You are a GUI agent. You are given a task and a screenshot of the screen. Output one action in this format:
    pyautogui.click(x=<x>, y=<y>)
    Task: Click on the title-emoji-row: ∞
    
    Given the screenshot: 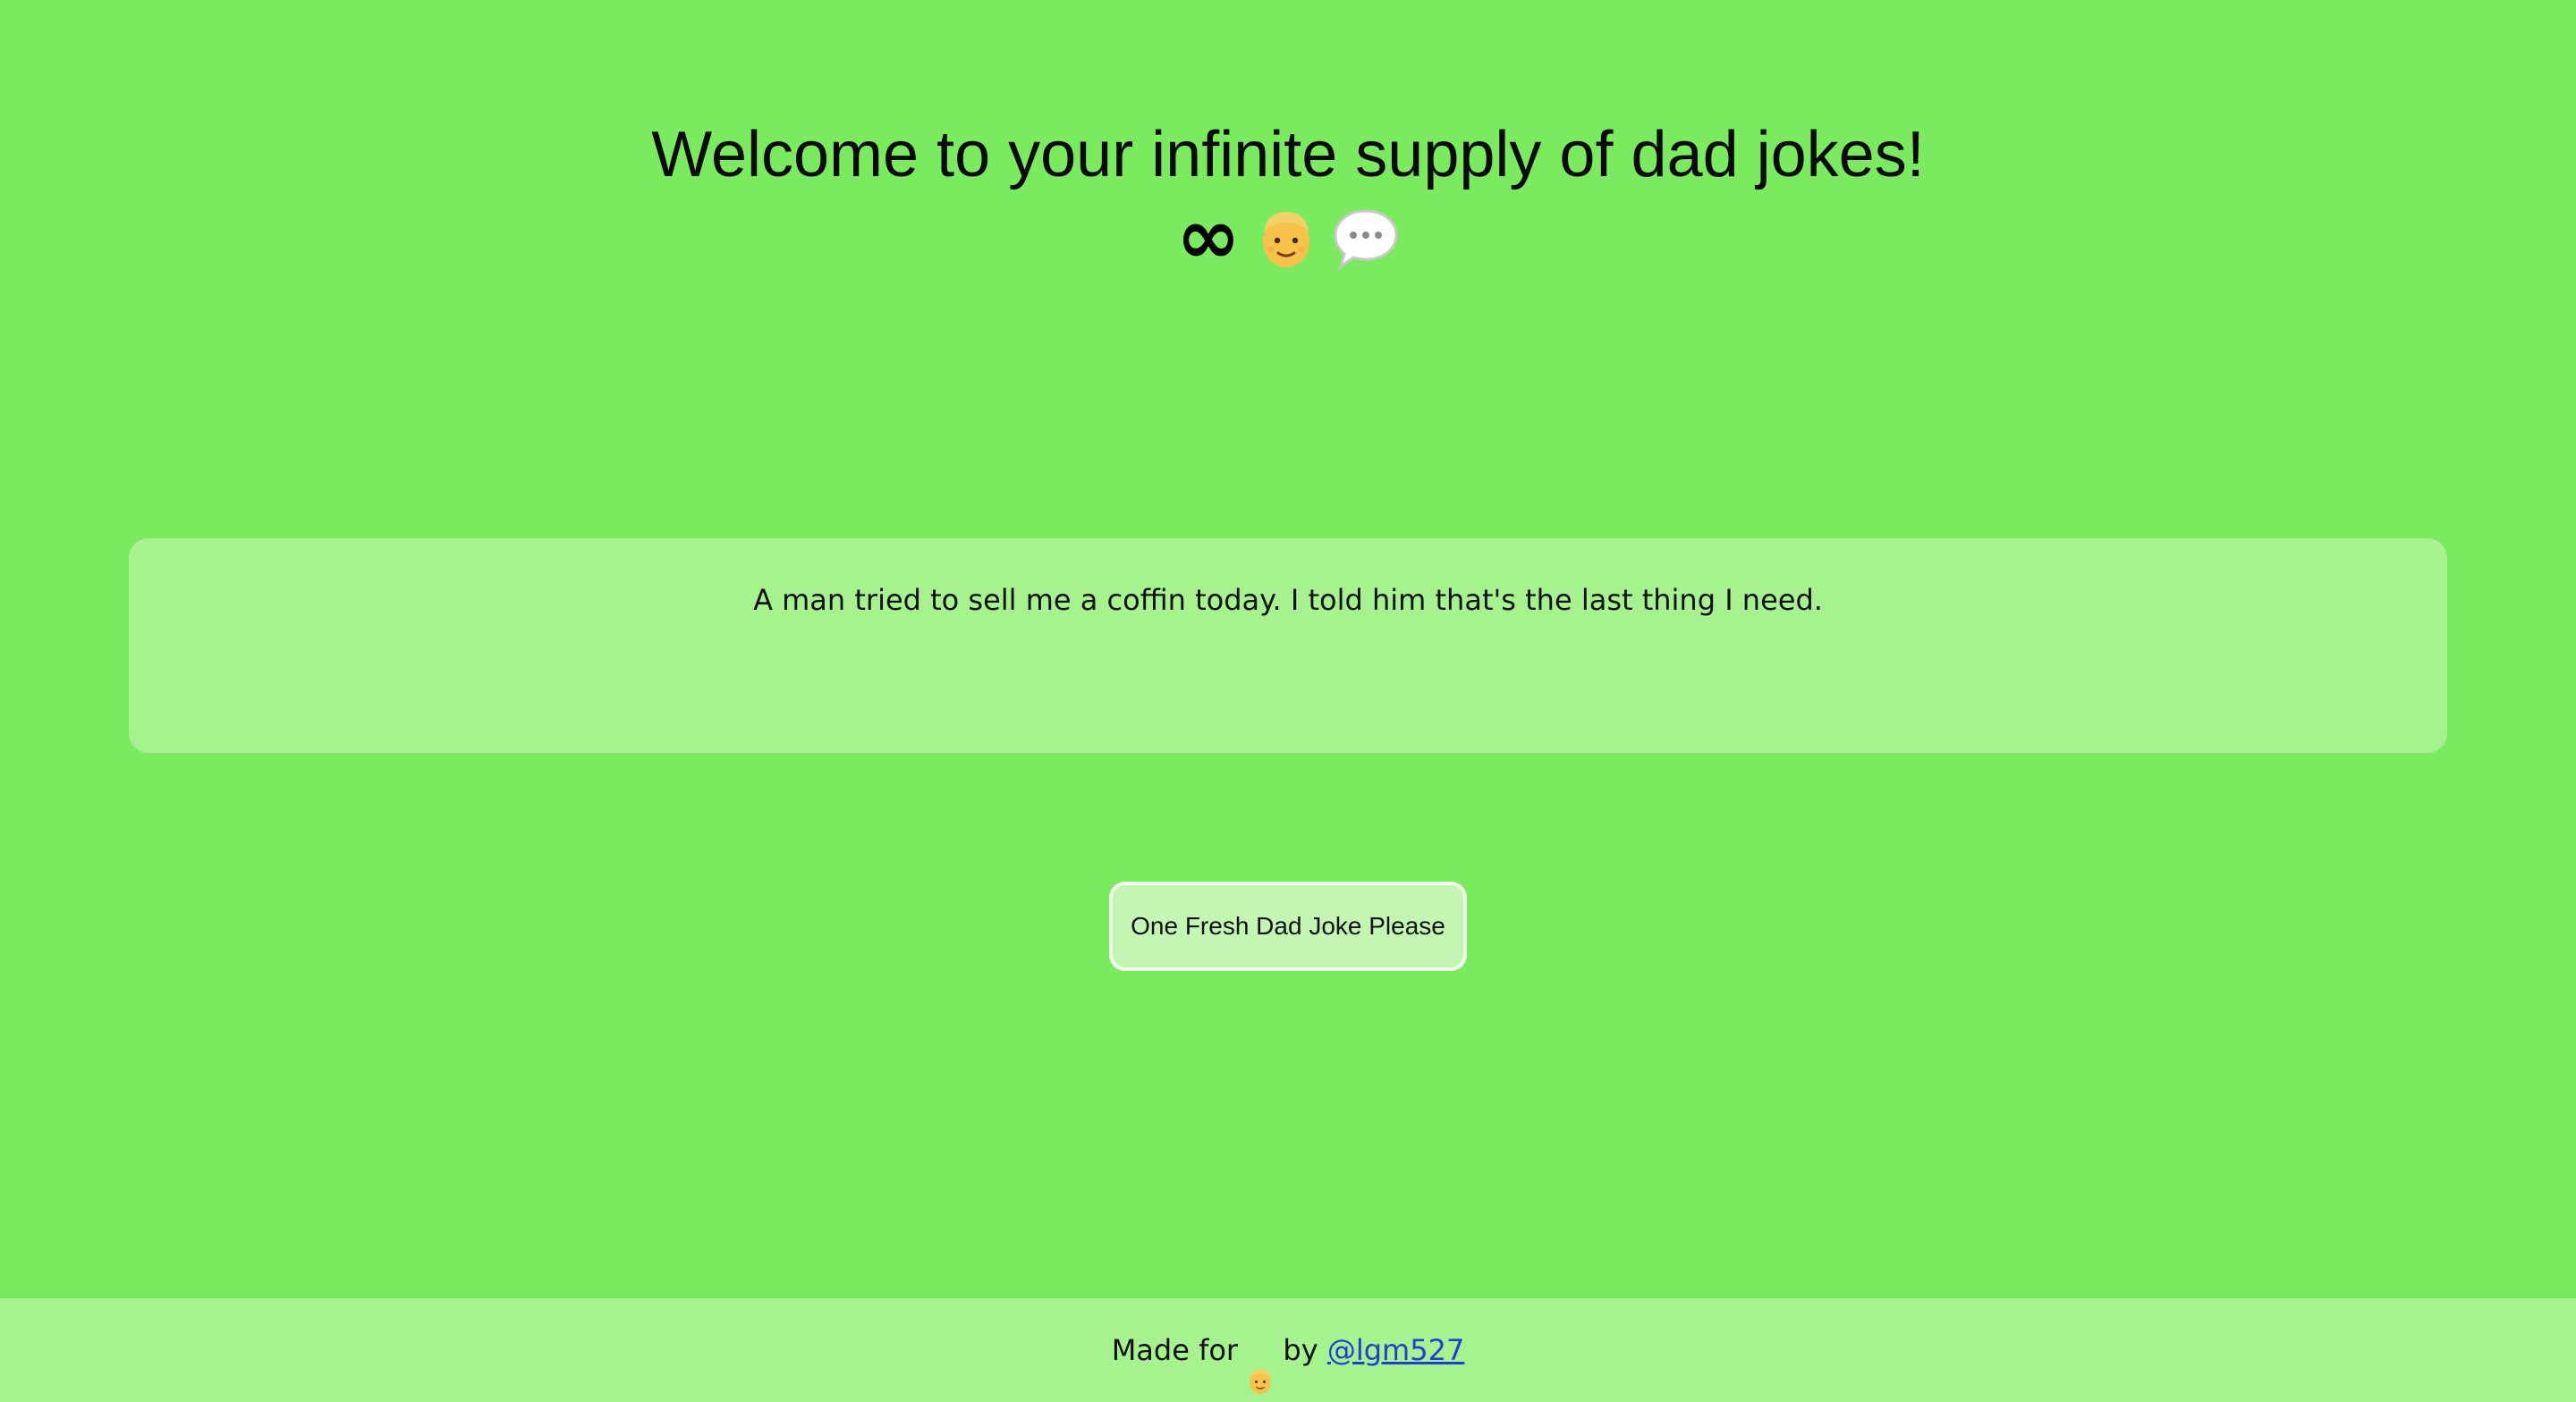 What is the action you would take?
    pyautogui.click(x=1288, y=237)
    